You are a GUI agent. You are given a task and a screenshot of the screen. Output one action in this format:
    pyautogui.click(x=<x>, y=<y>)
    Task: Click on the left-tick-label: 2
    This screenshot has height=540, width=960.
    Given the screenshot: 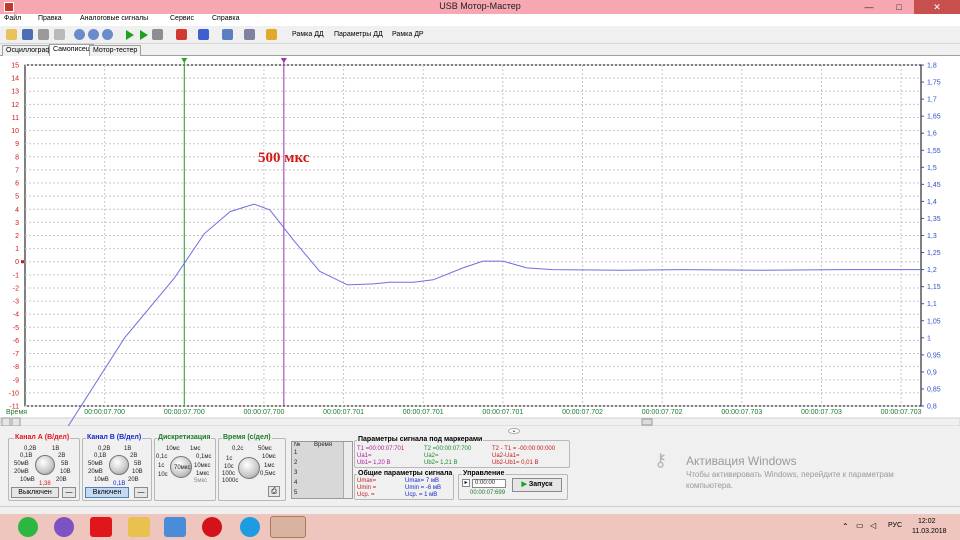 What is the action you would take?
    pyautogui.click(x=17, y=236)
    